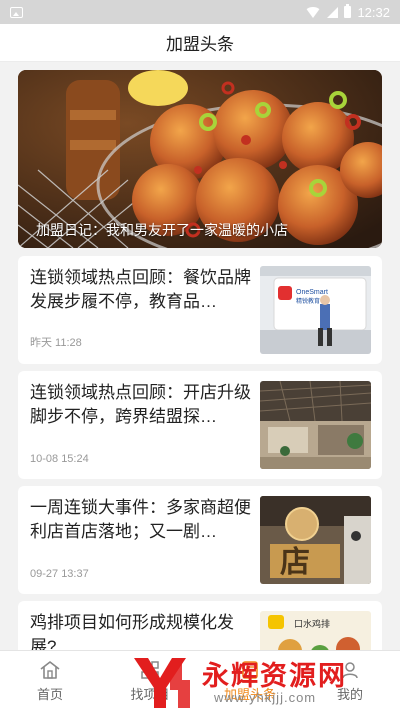  What do you see at coordinates (350, 681) in the screenshot?
I see `tab-profile: 我的` at bounding box center [350, 681].